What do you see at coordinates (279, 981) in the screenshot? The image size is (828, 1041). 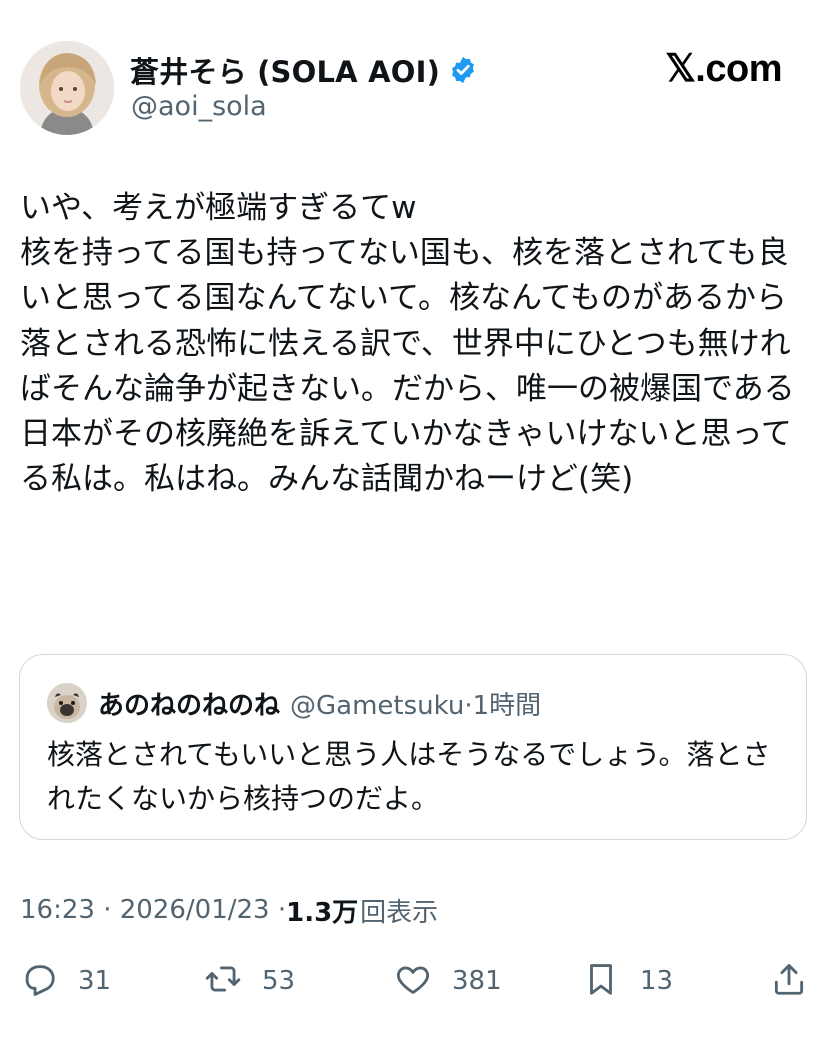 I see `repost-count: 53` at bounding box center [279, 981].